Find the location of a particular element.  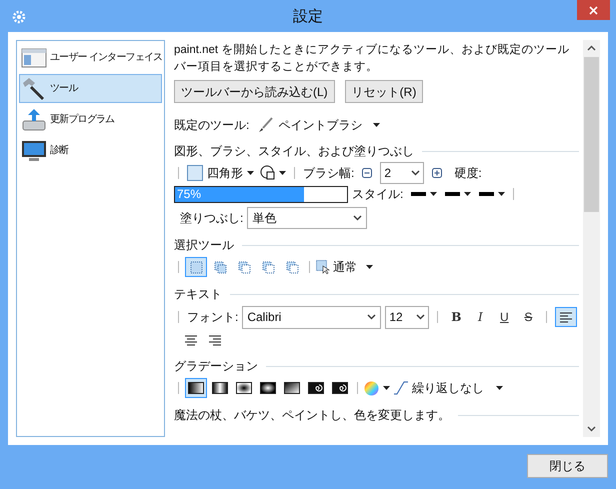

text-style-button: U is located at coordinates (504, 317).